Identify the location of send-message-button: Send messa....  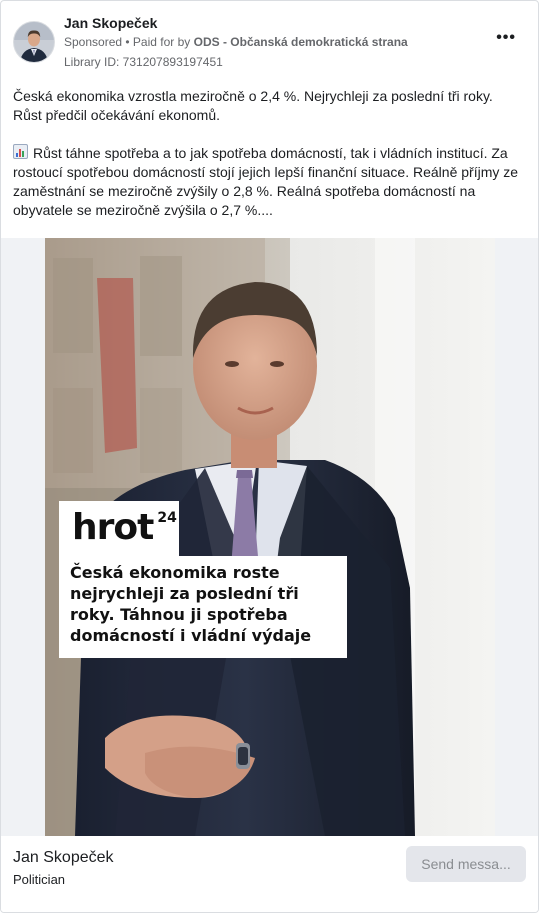
(466, 864).